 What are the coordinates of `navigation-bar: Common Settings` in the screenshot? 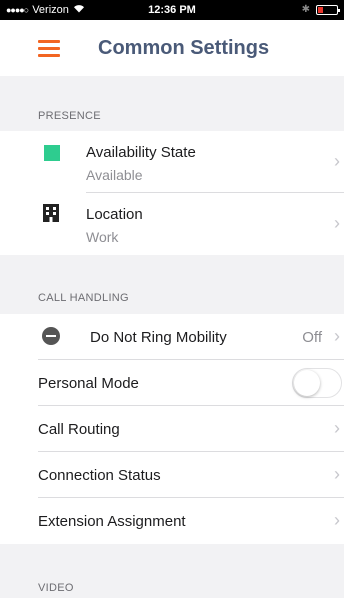 It's located at (172, 48).